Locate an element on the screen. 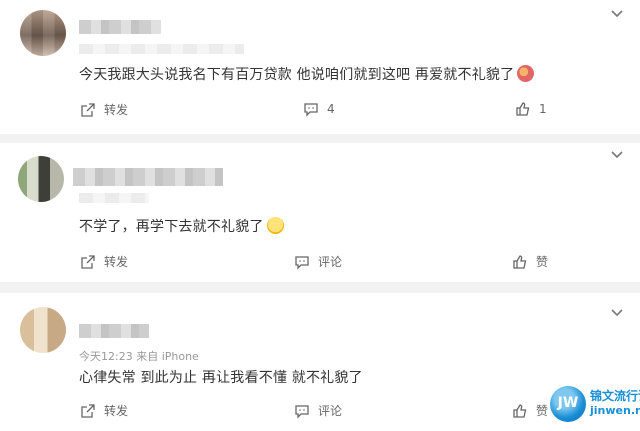 The height and width of the screenshot is (431, 640). comment-text: 今天我跟大头说我名下有百万贷款 他说咱们就到这吧 再爱就不礼貌了 is located at coordinates (307, 74).